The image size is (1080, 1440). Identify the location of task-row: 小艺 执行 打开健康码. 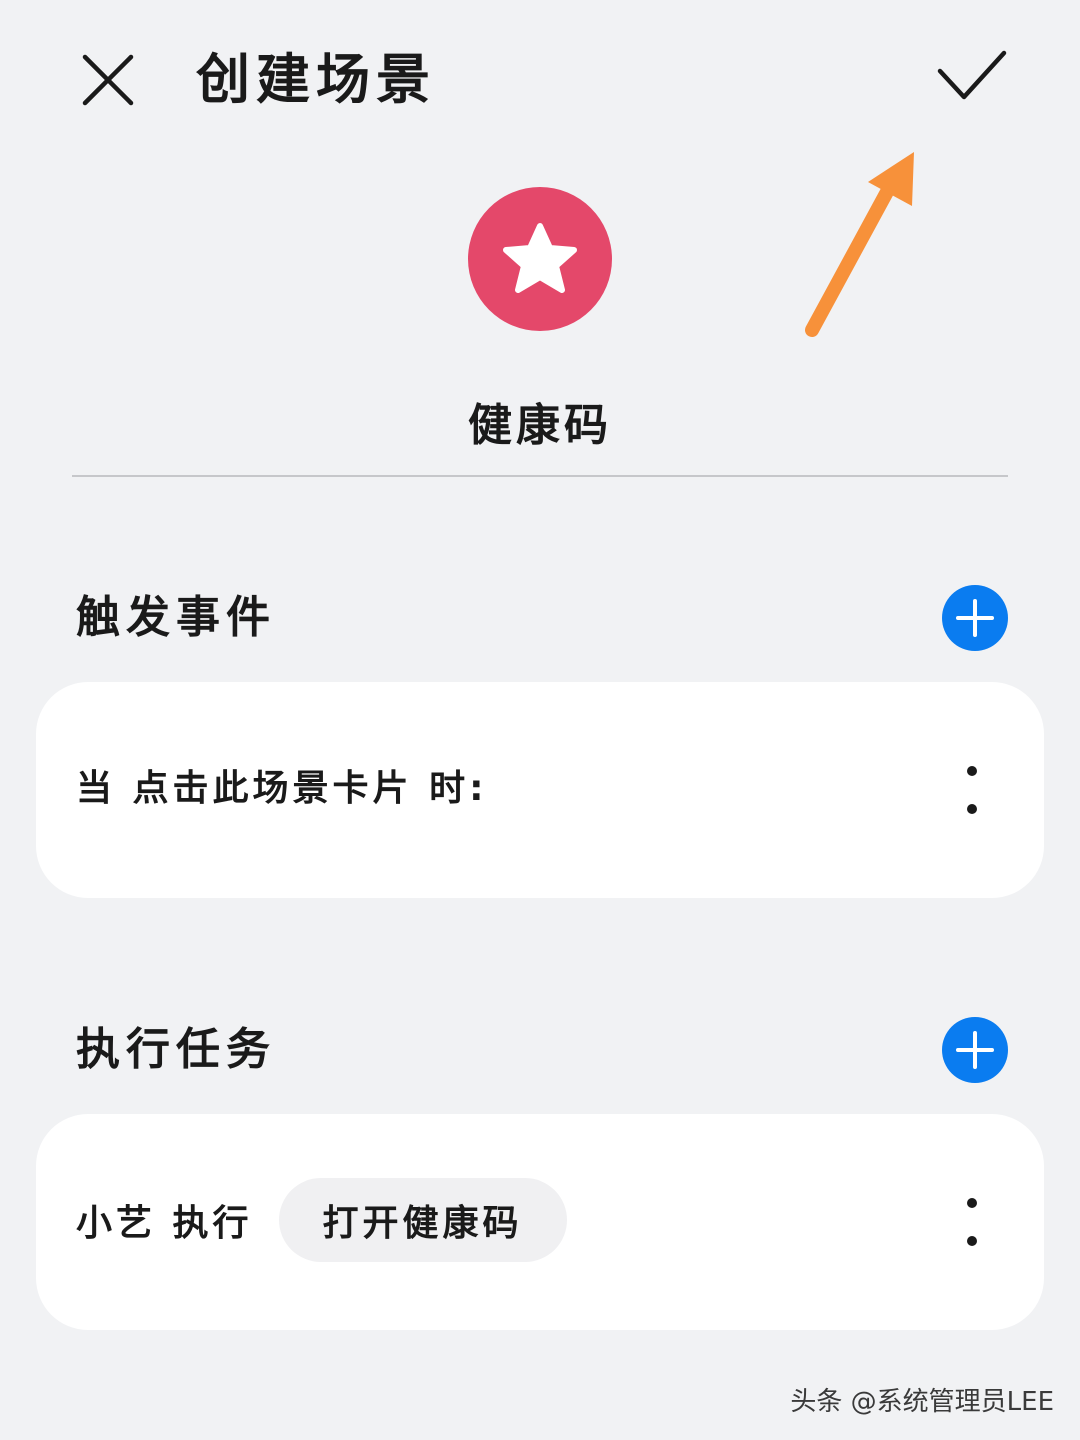
(321, 1220).